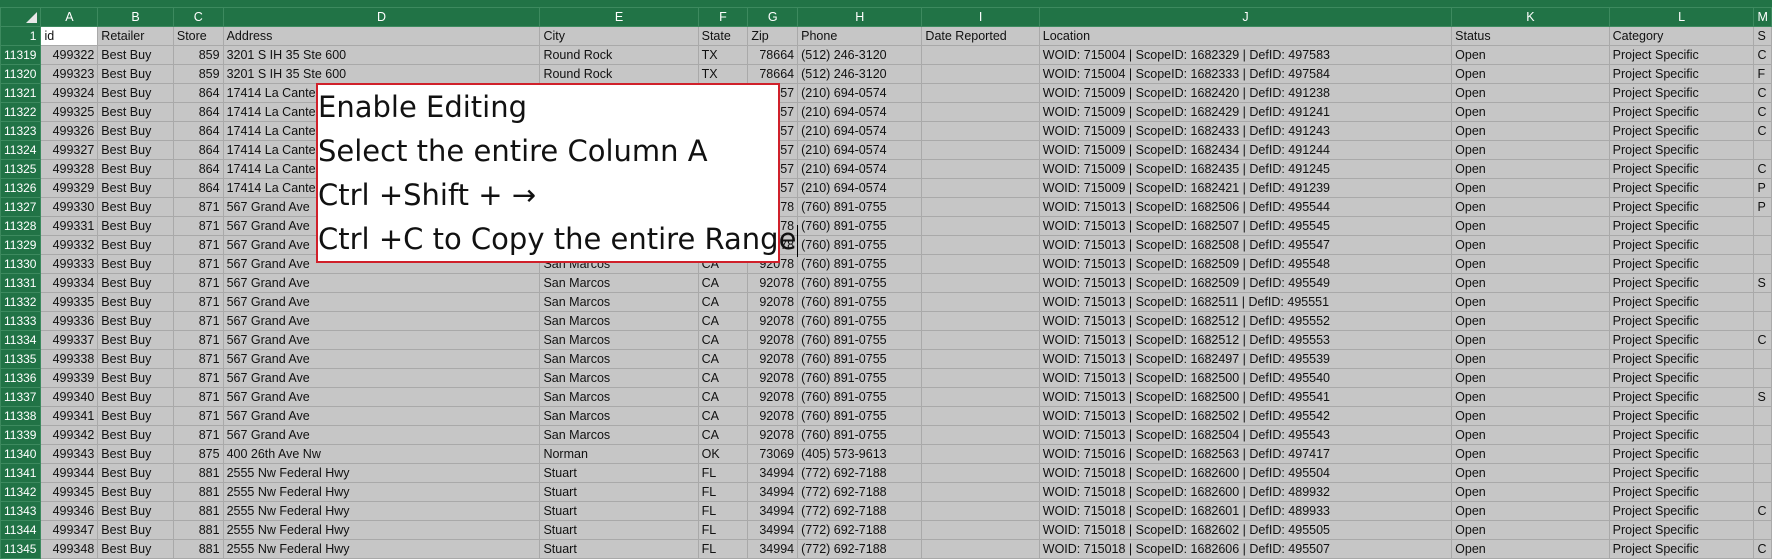 This screenshot has width=1772, height=559. Describe the element at coordinates (381, 454) in the screenshot. I see `cell-d: 400 26th Ave Nw` at that location.